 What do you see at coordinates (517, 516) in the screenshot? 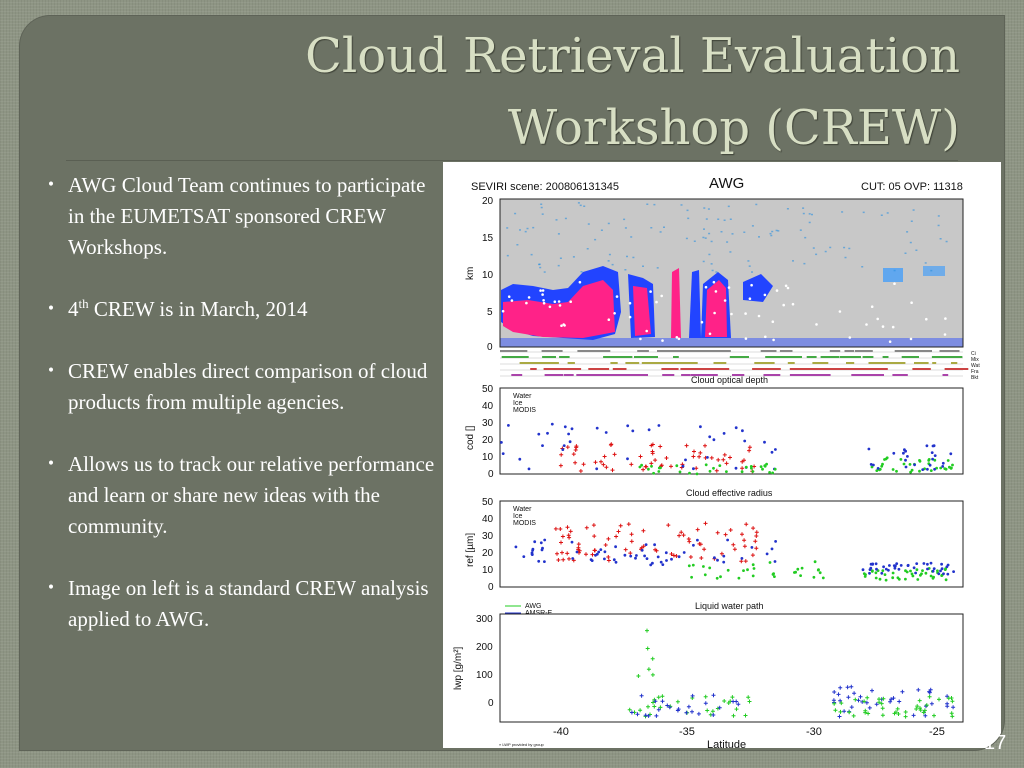
I see `legend-ice: Ice` at bounding box center [517, 516].